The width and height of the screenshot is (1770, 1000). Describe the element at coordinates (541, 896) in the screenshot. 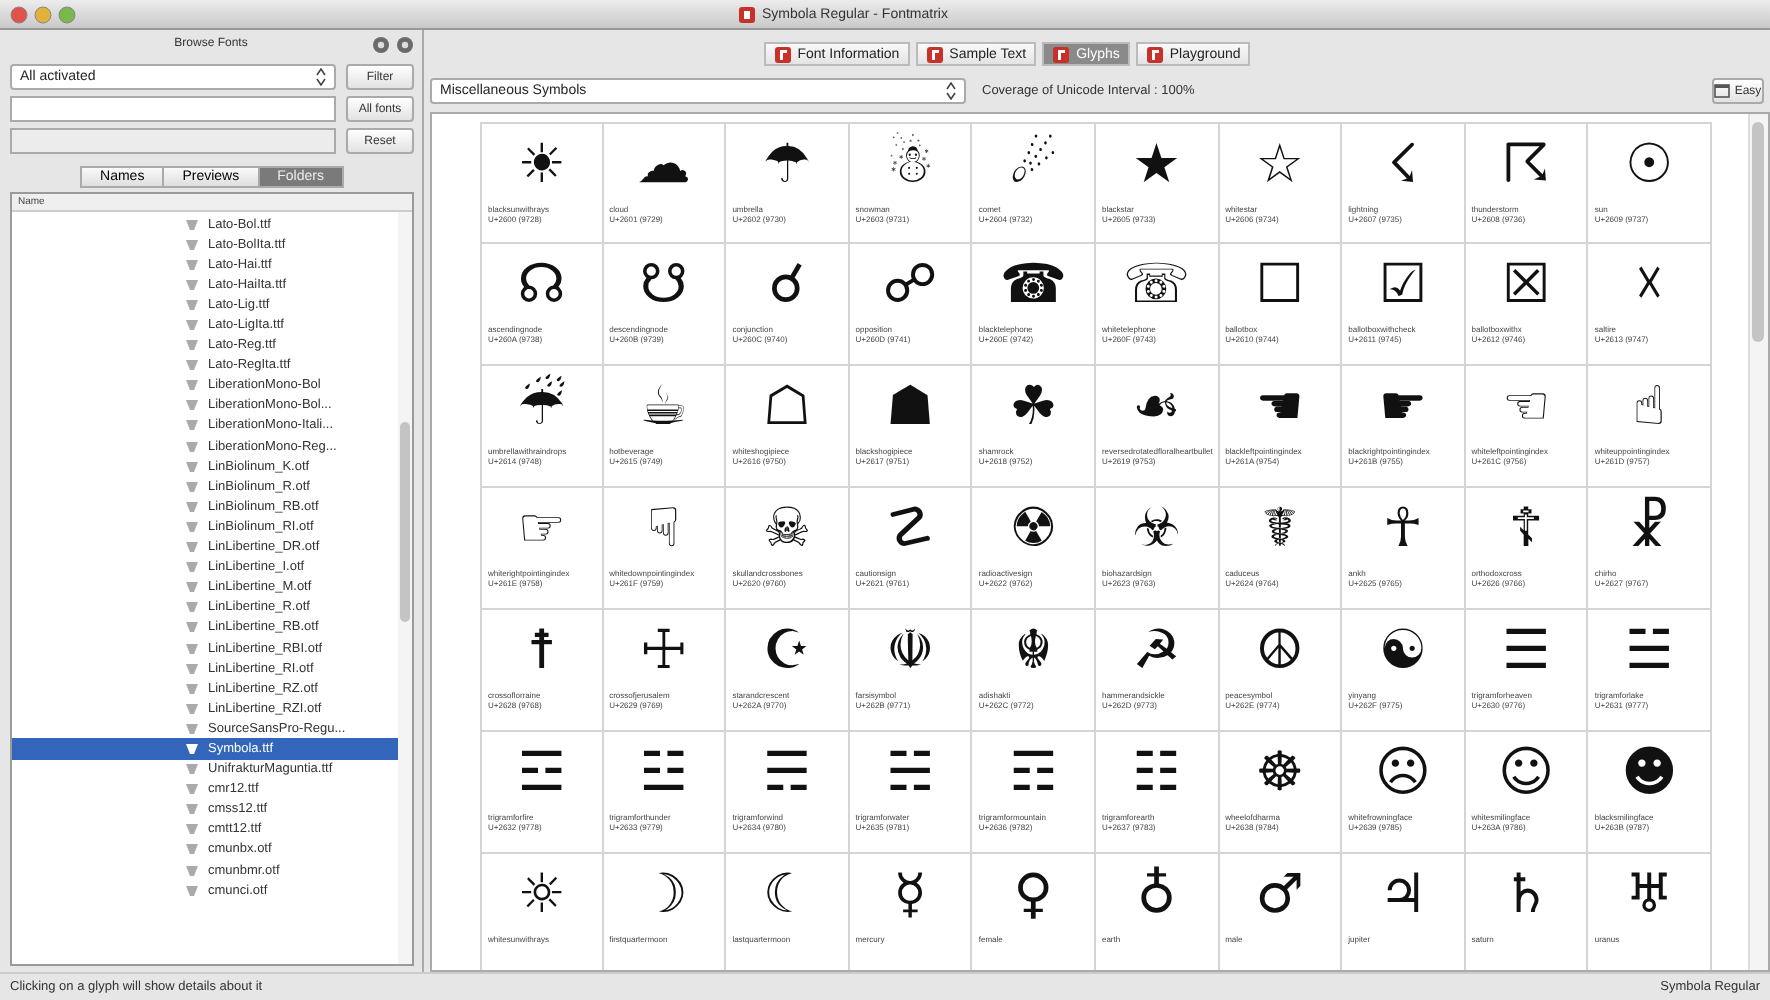

I see `glyph: ☼` at that location.